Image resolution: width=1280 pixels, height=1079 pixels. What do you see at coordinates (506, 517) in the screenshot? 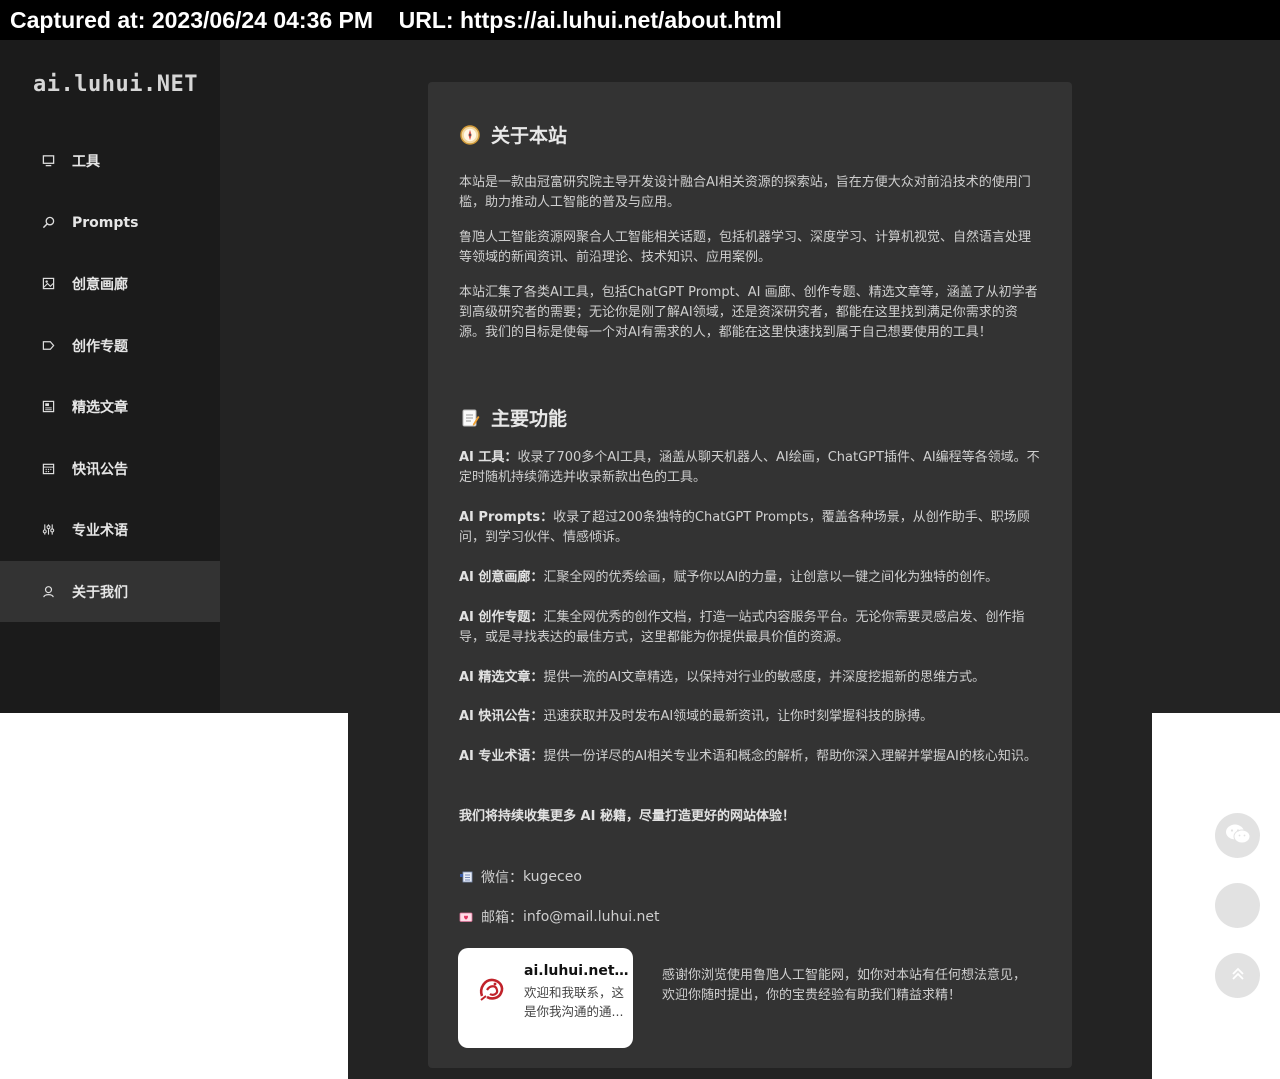
I see `feature-label: AI Prompts：` at bounding box center [506, 517].